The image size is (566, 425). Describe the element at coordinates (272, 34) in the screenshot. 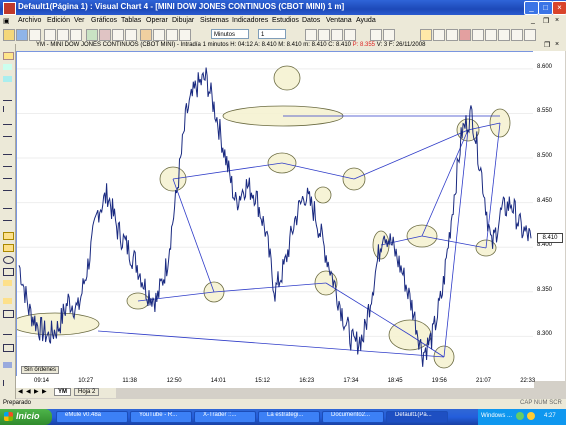

I see `period-select: 1` at that location.